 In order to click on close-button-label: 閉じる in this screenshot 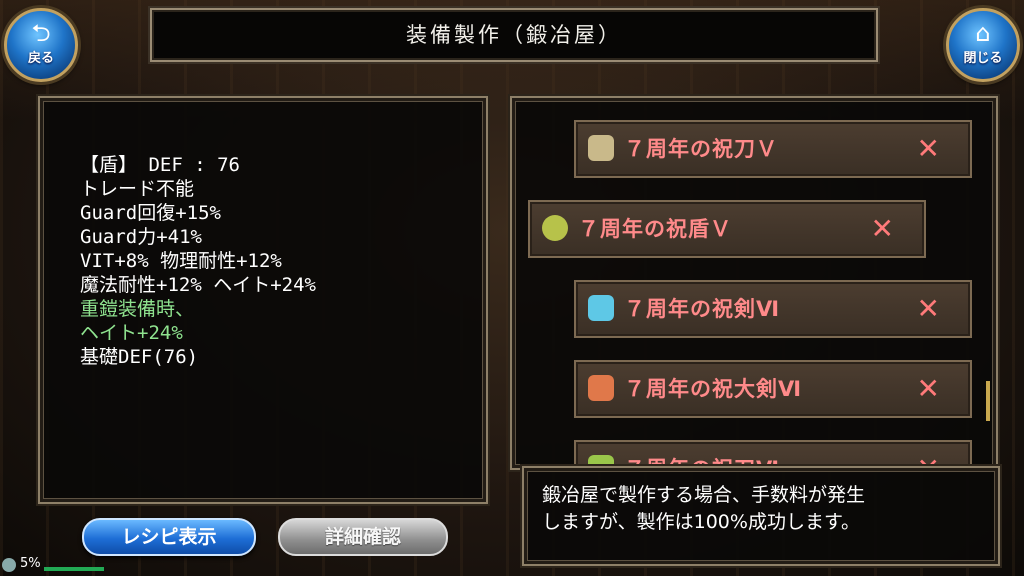, I will do `click(983, 58)`.